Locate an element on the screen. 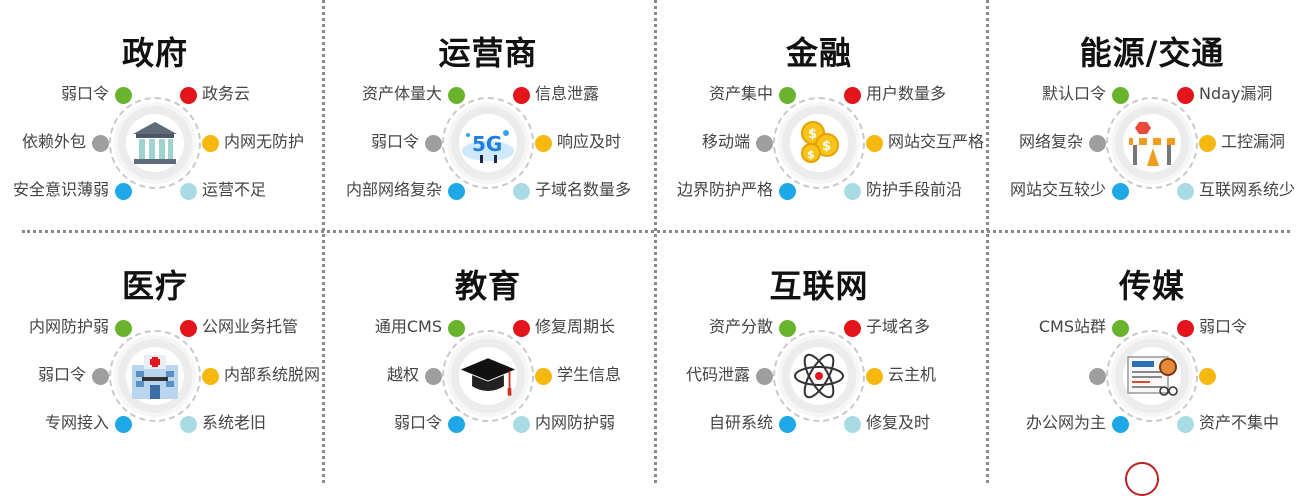  risk-label: Nday漏洞 is located at coordinates (1236, 93).